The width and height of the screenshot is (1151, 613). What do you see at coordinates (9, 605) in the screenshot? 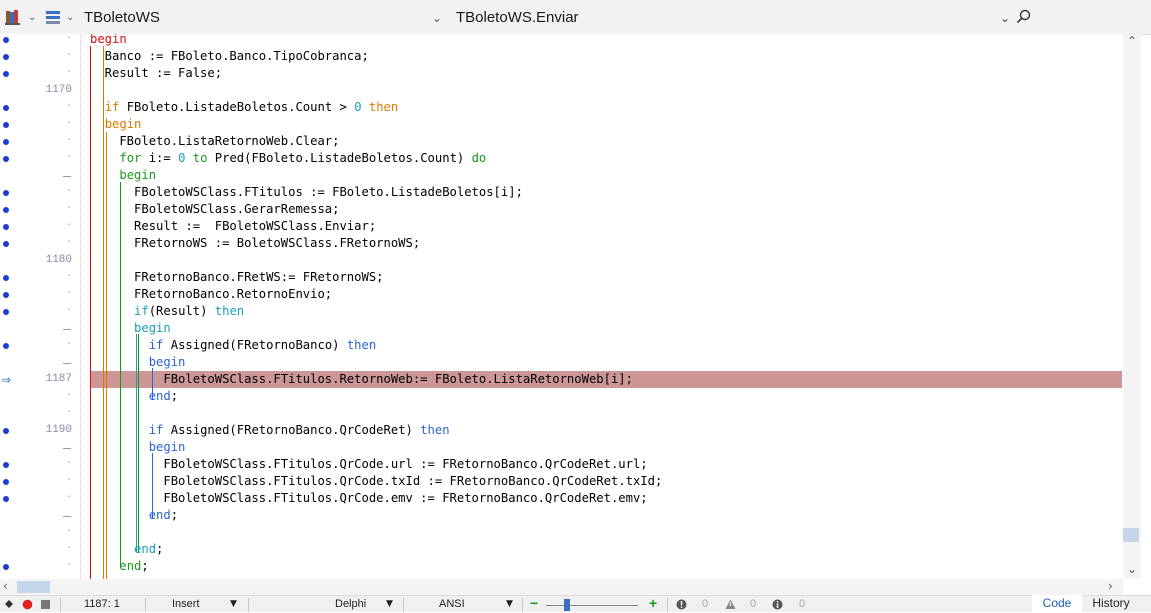
I see `record-icon` at bounding box center [9, 605].